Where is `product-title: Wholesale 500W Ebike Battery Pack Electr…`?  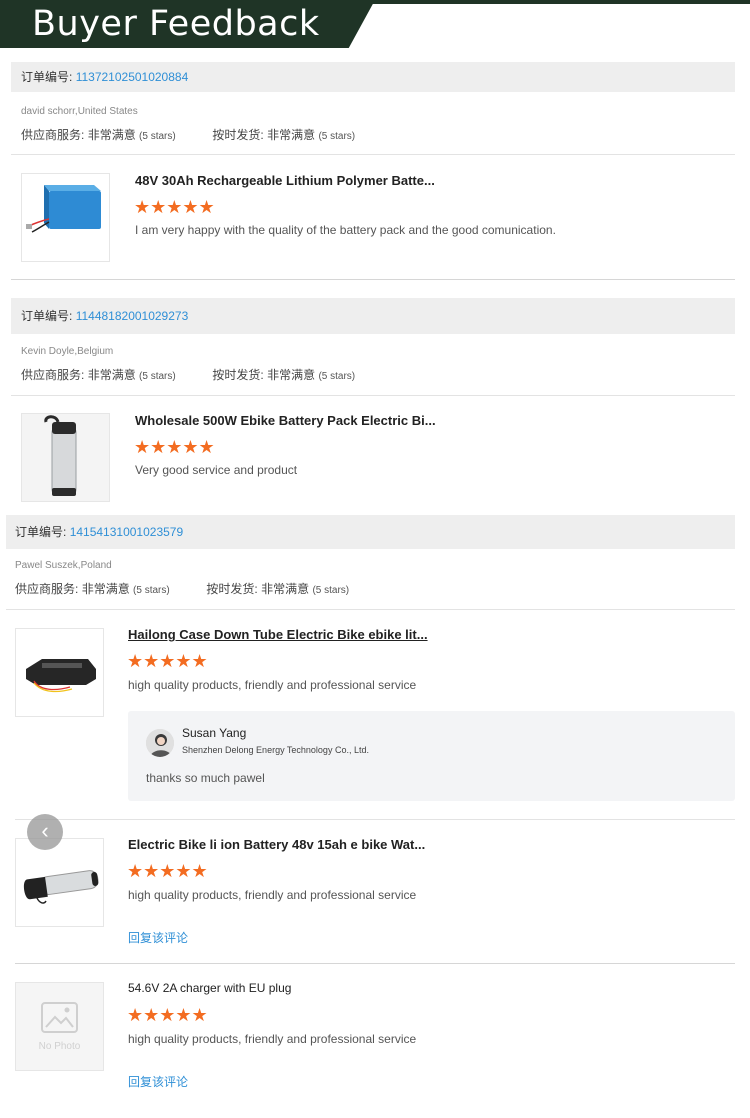 product-title: Wholesale 500W Ebike Battery Pack Electr… is located at coordinates (285, 420).